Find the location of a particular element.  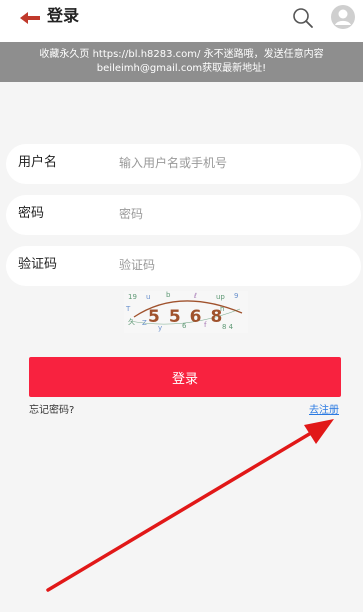

top-bar: 登录 is located at coordinates (181, 21).